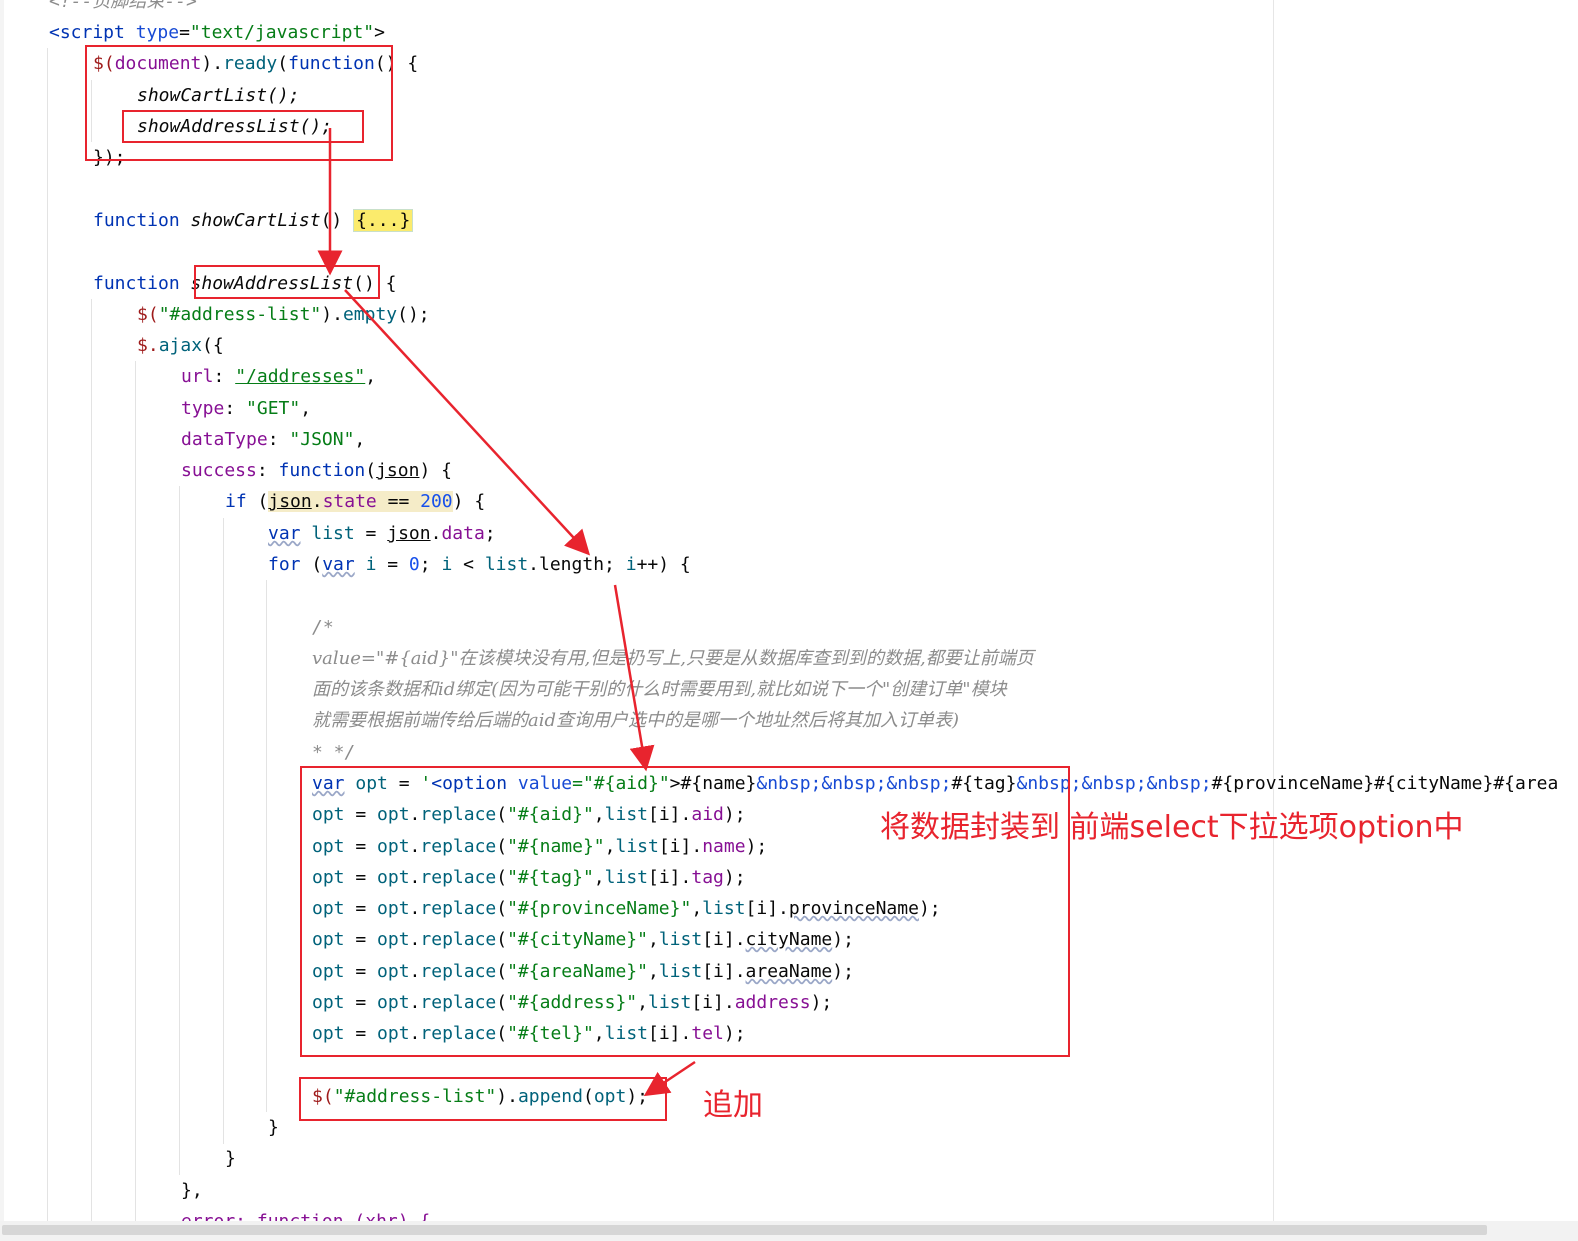  What do you see at coordinates (1172, 827) in the screenshot?
I see `annotation-encapsulate: 将数据封装到 前端select下拉选项option中` at bounding box center [1172, 827].